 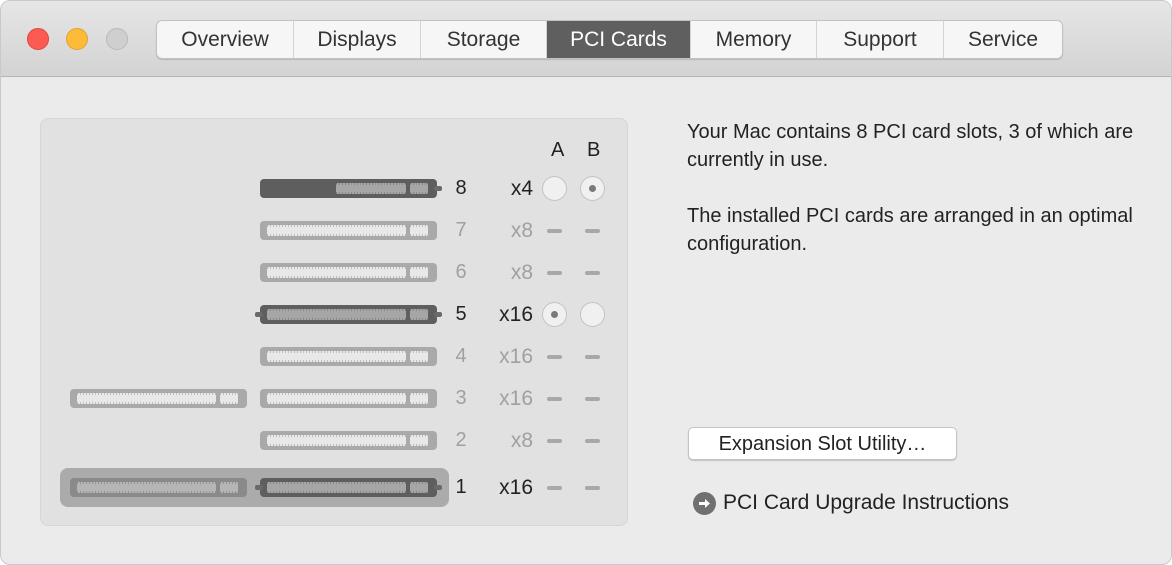 I want to click on pci-slot-3-adjacent-space, so click(x=158, y=398).